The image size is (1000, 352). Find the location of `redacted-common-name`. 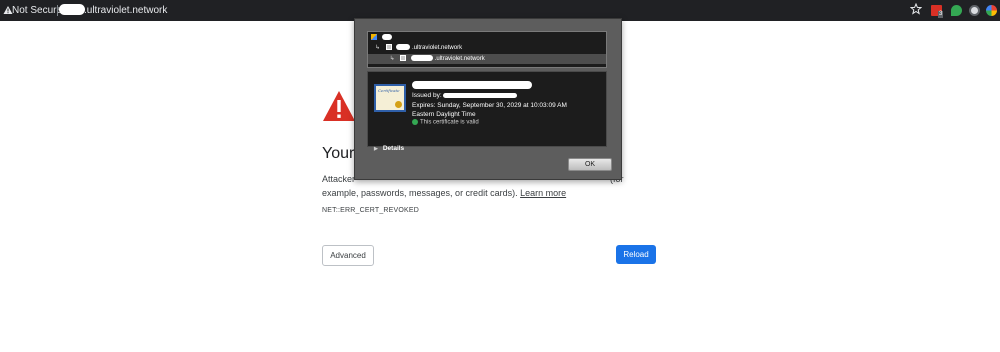

redacted-common-name is located at coordinates (472, 85).